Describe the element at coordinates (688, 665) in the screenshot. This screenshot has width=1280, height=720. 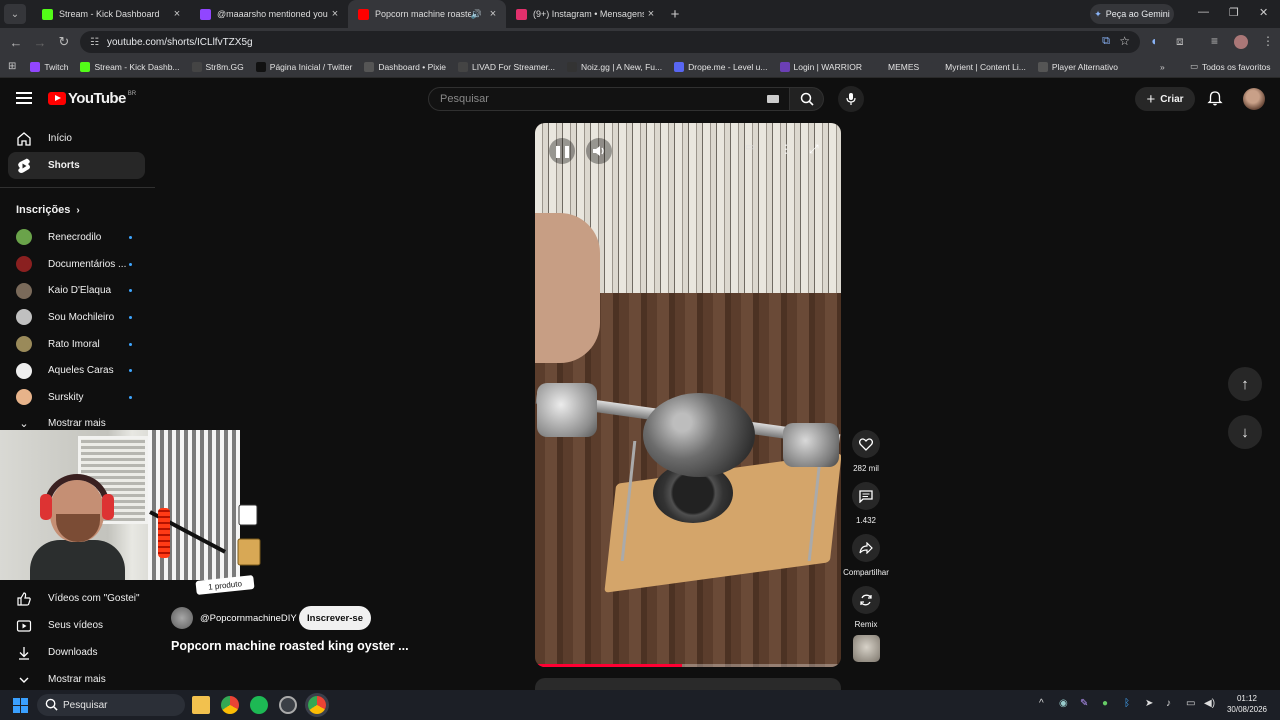
I see `video-progress-bar` at that location.